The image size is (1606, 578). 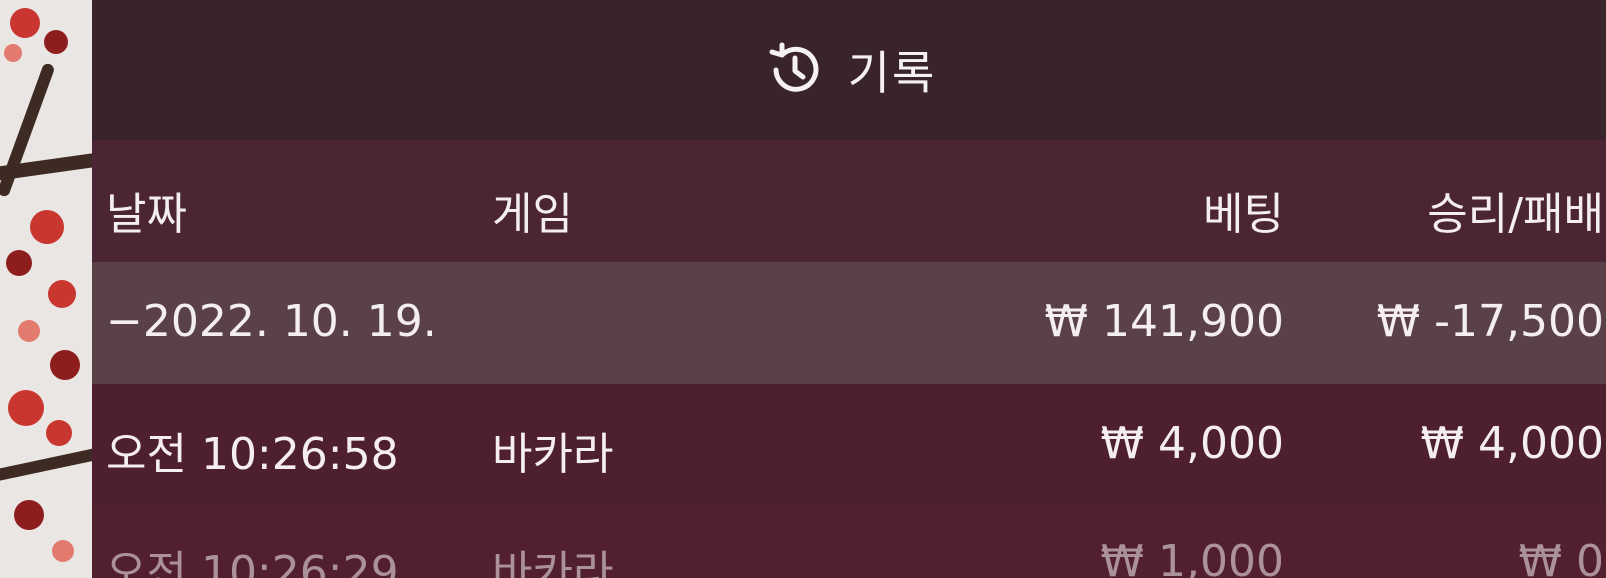 What do you see at coordinates (146, 214) in the screenshot?
I see `column-header-date: 날짜` at bounding box center [146, 214].